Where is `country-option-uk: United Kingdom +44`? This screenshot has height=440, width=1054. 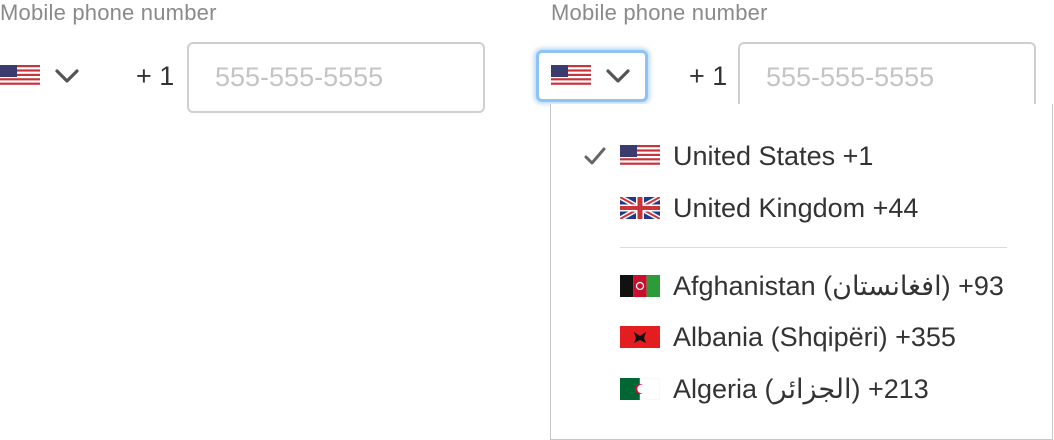 country-option-uk: United Kingdom +44 is located at coordinates (801, 208).